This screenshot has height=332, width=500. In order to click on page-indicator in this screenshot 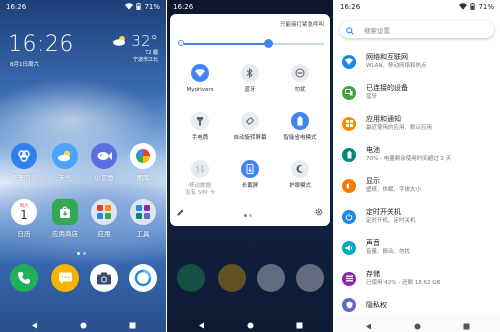, I will do `click(248, 215)`.